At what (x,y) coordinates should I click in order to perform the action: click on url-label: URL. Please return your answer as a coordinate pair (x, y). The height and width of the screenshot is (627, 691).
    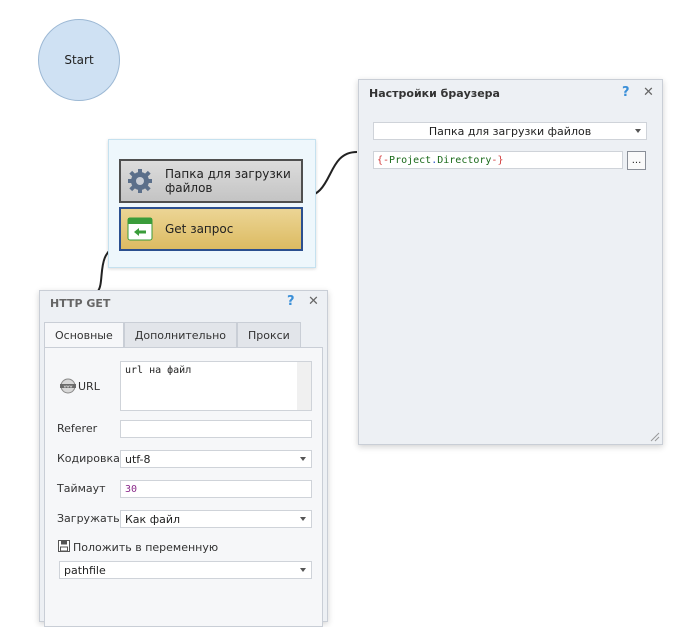
    Looking at the image, I should click on (89, 386).